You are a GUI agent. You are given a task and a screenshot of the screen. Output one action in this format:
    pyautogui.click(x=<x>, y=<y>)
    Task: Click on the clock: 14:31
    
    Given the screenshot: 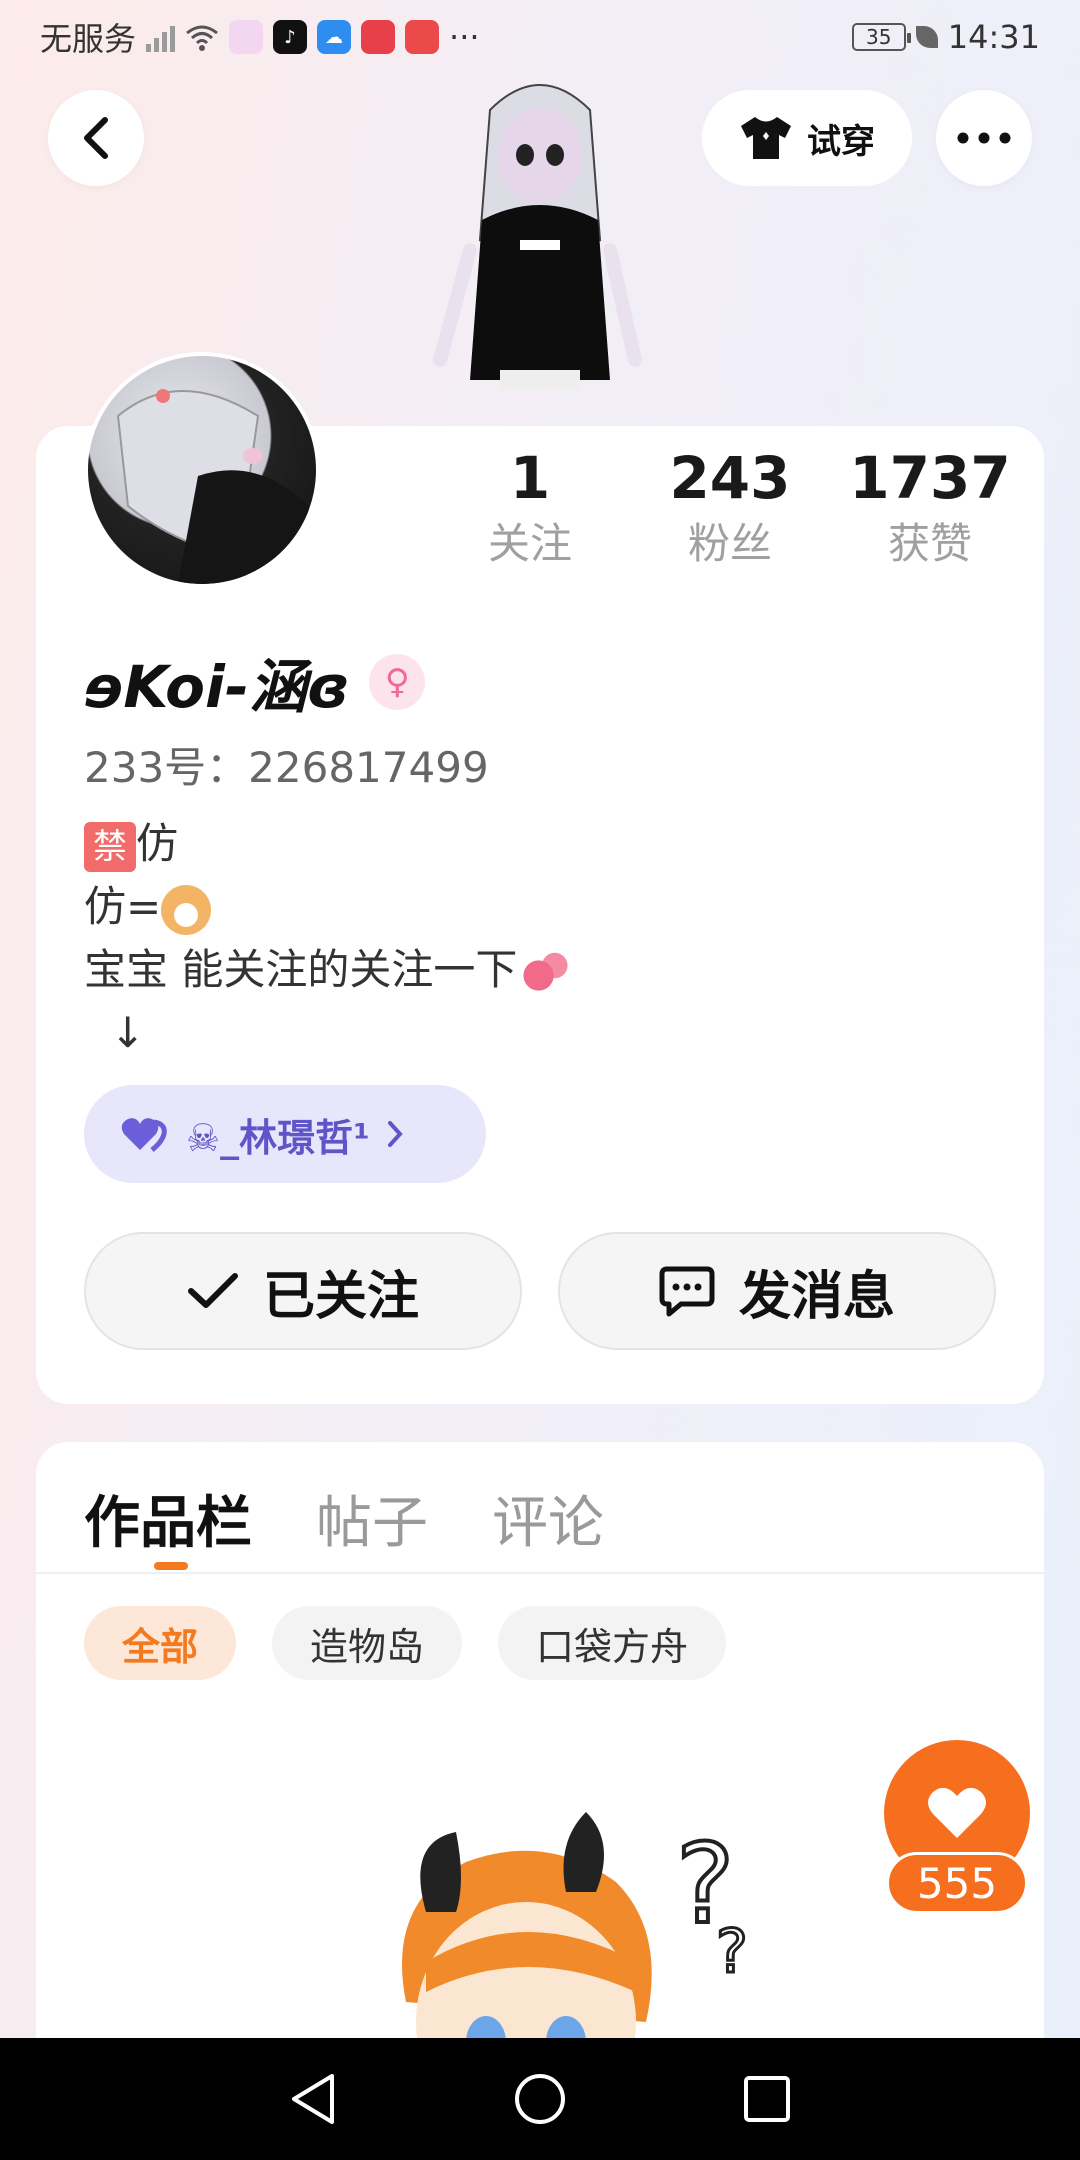 What is the action you would take?
    pyautogui.click(x=993, y=37)
    